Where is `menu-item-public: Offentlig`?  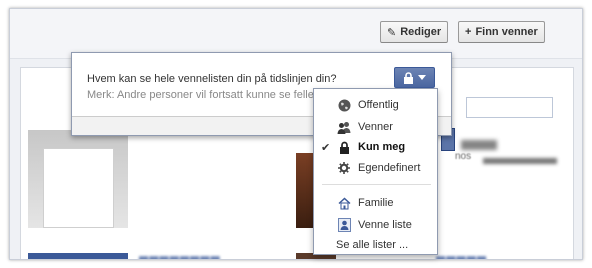
menu-item-public: Offentlig is located at coordinates (375, 105).